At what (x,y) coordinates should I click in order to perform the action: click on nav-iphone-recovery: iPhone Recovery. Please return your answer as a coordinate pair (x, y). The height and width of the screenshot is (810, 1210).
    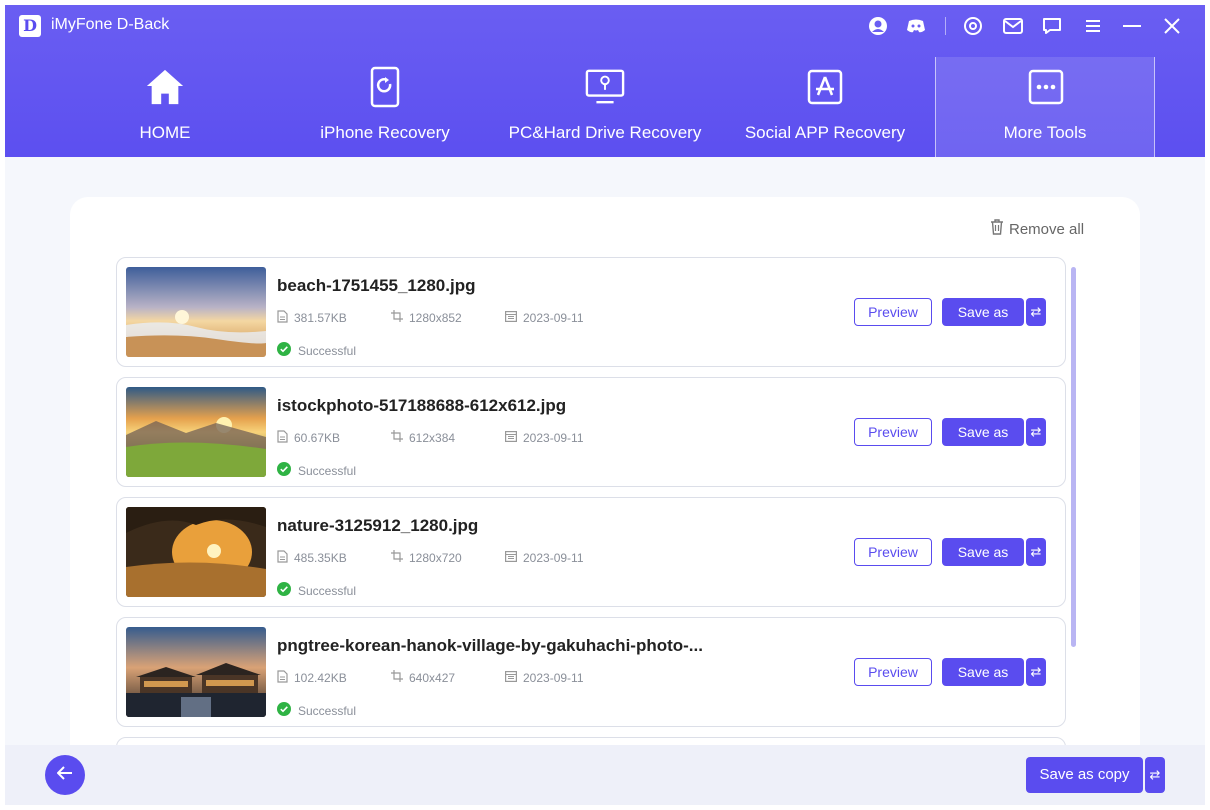
    Looking at the image, I should click on (385, 107).